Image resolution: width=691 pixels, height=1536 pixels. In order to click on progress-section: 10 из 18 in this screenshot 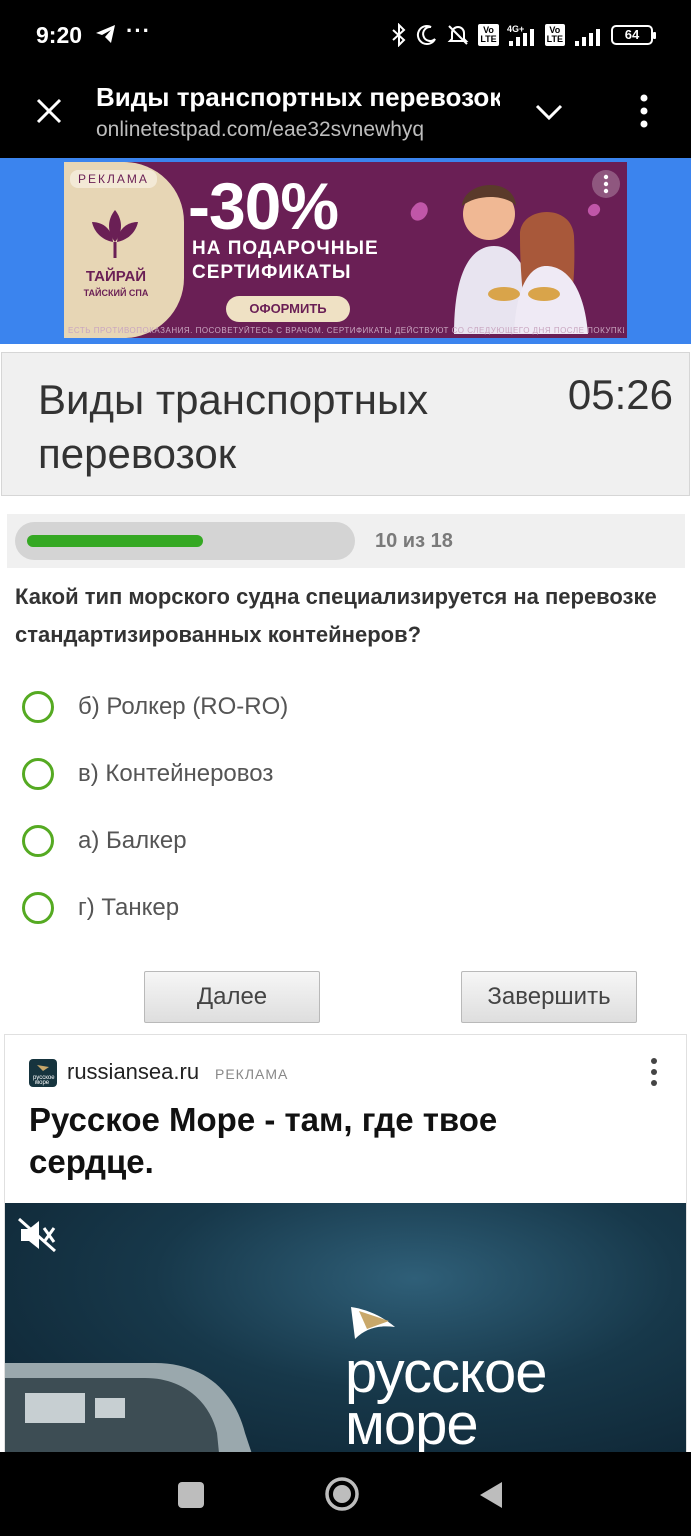, I will do `click(346, 541)`.